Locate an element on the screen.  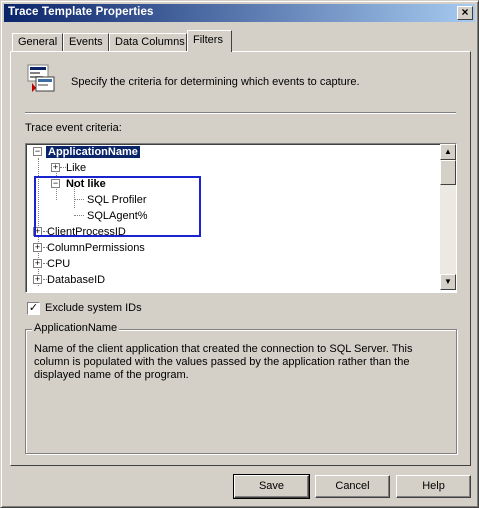
collapse-icon: − is located at coordinates (37, 151).